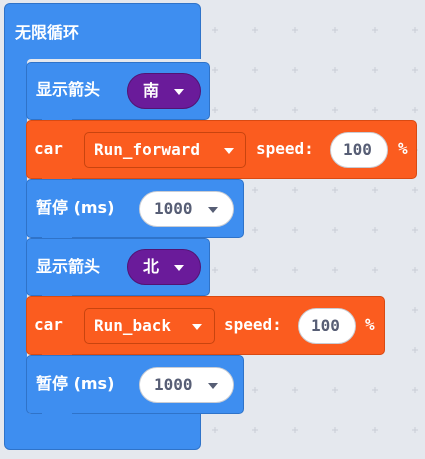  I want to click on run-action-dropdown: Run_back, so click(149, 326).